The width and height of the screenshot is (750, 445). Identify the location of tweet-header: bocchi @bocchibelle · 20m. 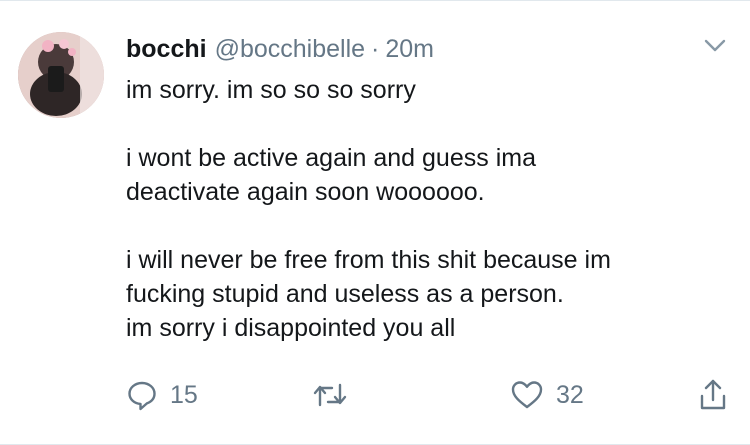
(280, 49).